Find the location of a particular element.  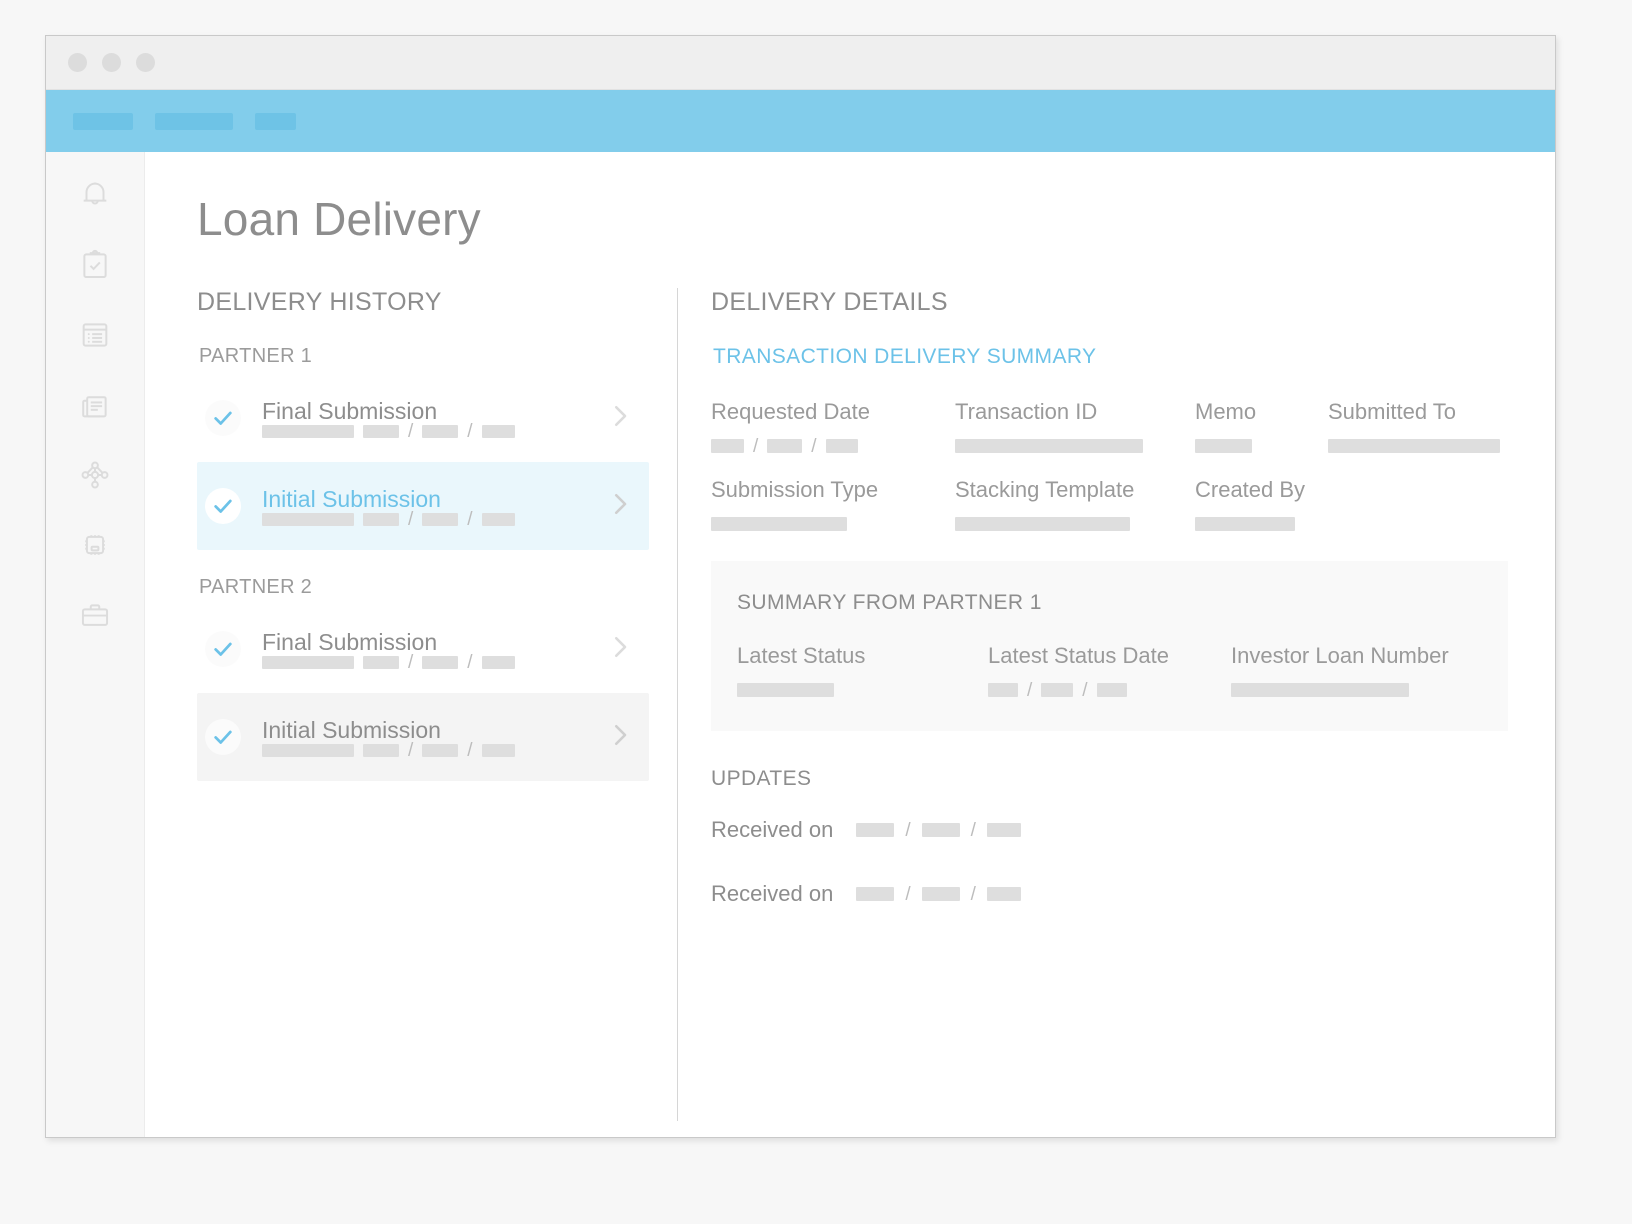

list-item-hovered: Initial Submission / / is located at coordinates (423, 737).